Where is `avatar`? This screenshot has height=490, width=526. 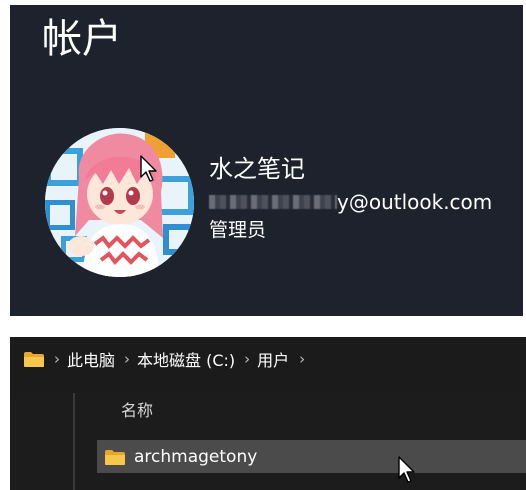 avatar is located at coordinates (119, 202).